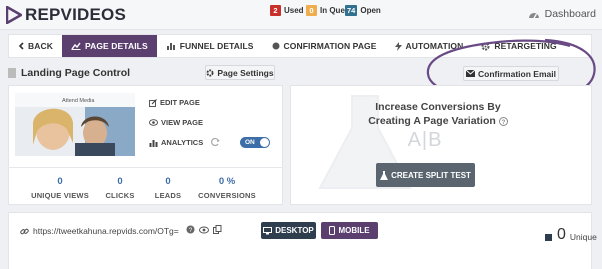  I want to click on view-page-link: VIEW PAGE, so click(176, 122).